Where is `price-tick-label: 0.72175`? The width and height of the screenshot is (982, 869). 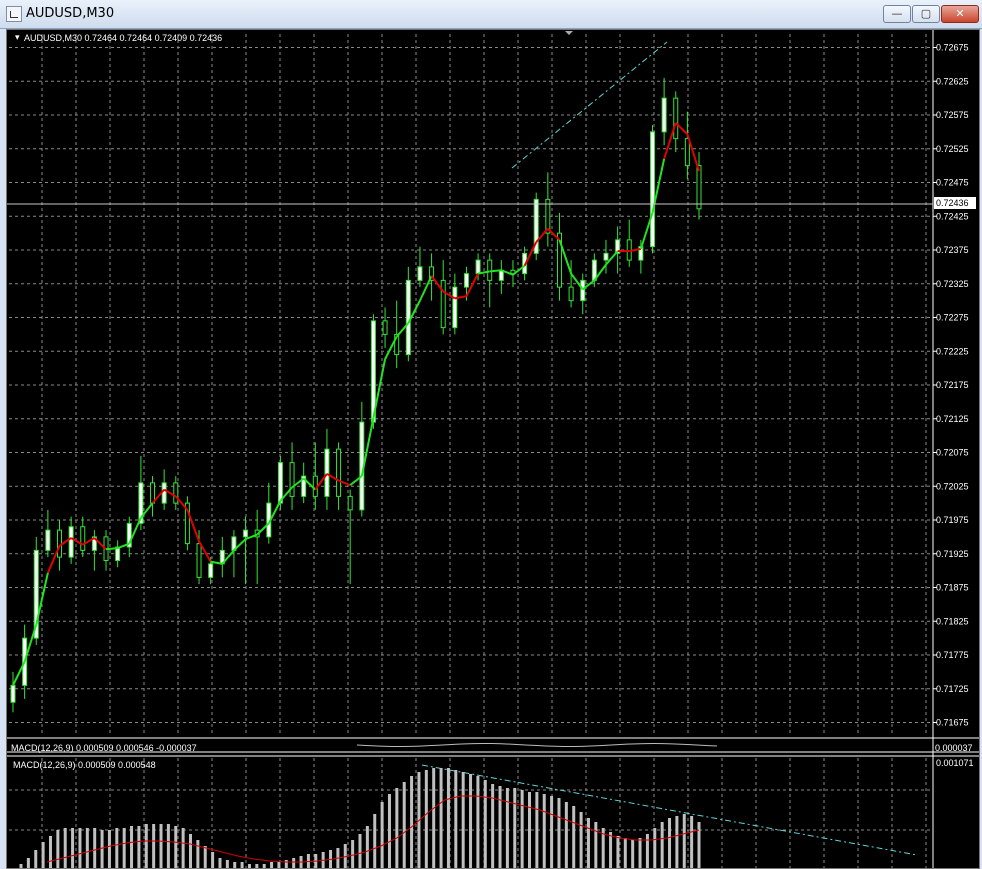 price-tick-label: 0.72175 is located at coordinates (952, 385).